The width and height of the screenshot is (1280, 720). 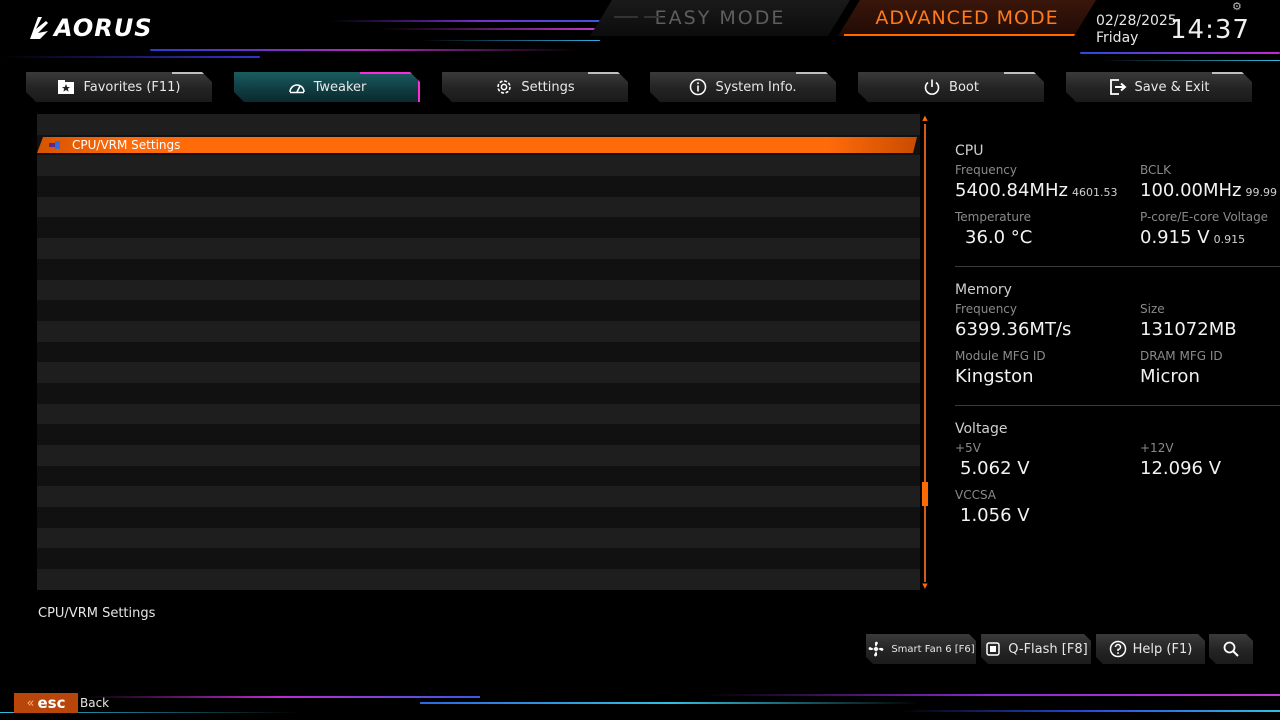 I want to click on voltage-section-title: Voltage, so click(x=981, y=429).